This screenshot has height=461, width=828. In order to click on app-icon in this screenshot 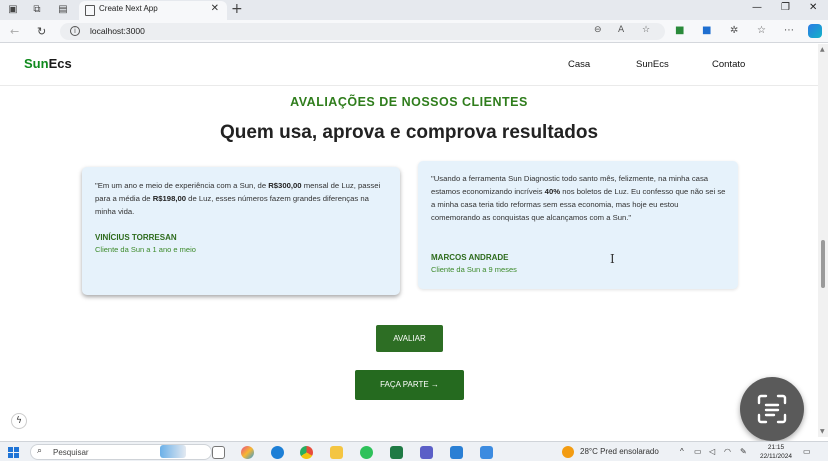, I will do `click(486, 452)`.